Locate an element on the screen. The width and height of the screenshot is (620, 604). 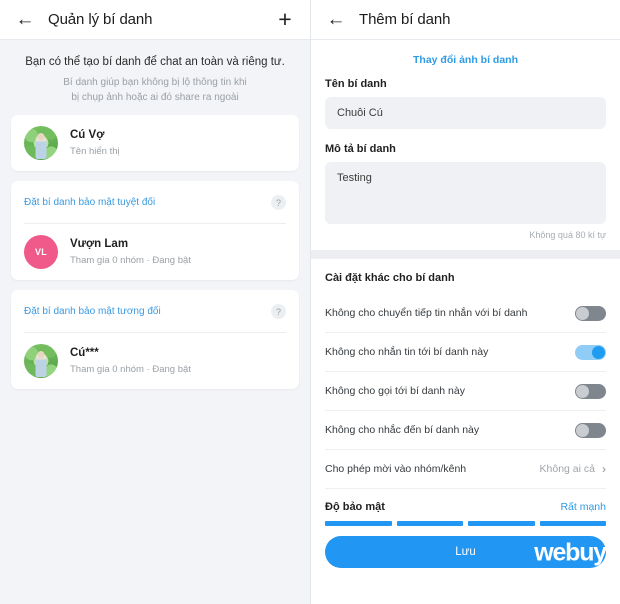
security-strength-header: Độ bảo mật Rất mạnh is located at coordinates (465, 505).